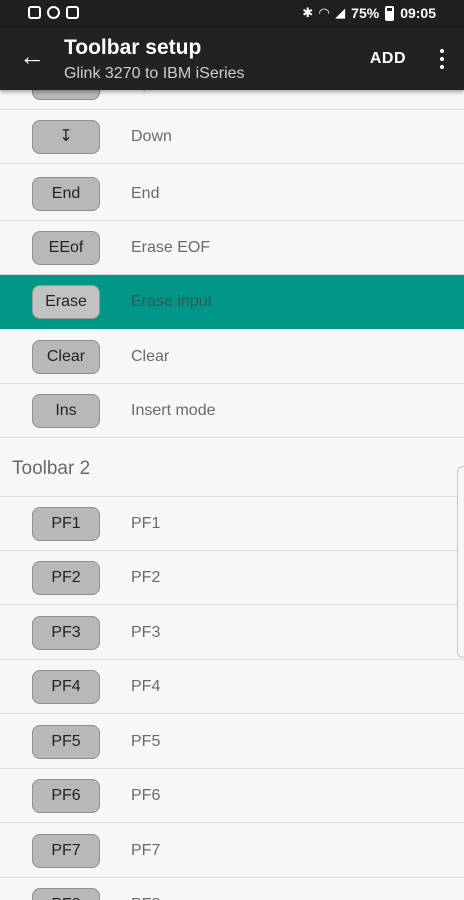 Image resolution: width=464 pixels, height=900 pixels. Describe the element at coordinates (365, 13) in the screenshot. I see `battery-percent: 75%` at that location.